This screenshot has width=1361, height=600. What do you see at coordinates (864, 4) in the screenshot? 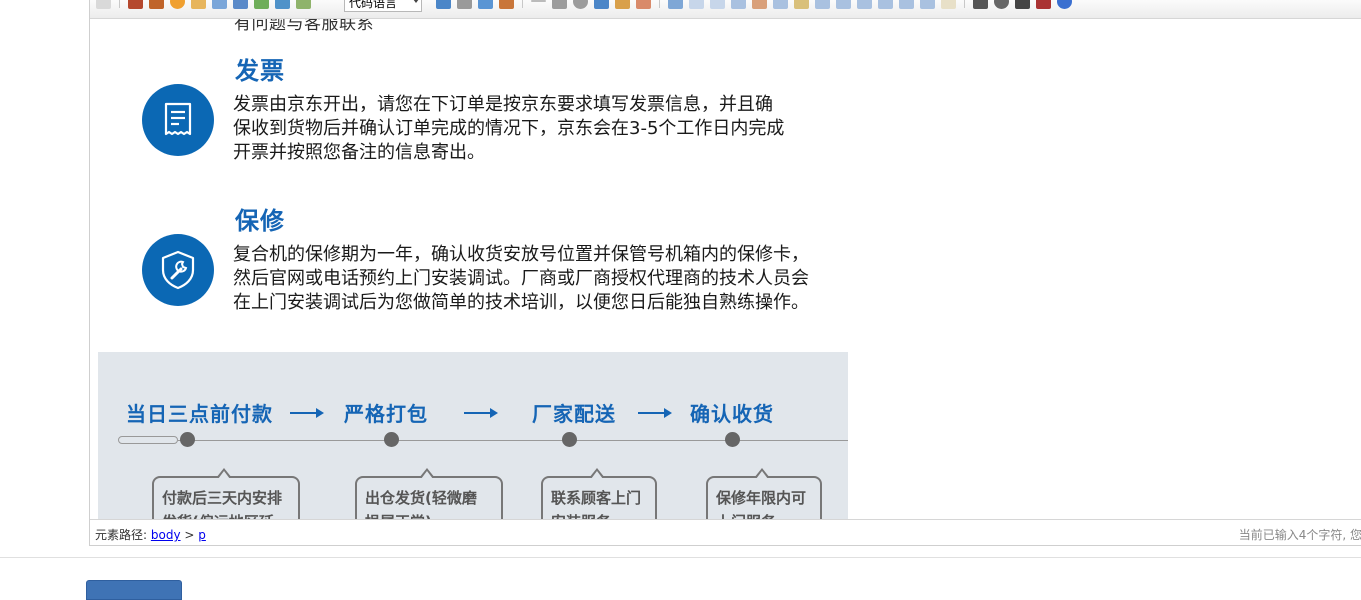
I see `merge-down-icon` at bounding box center [864, 4].